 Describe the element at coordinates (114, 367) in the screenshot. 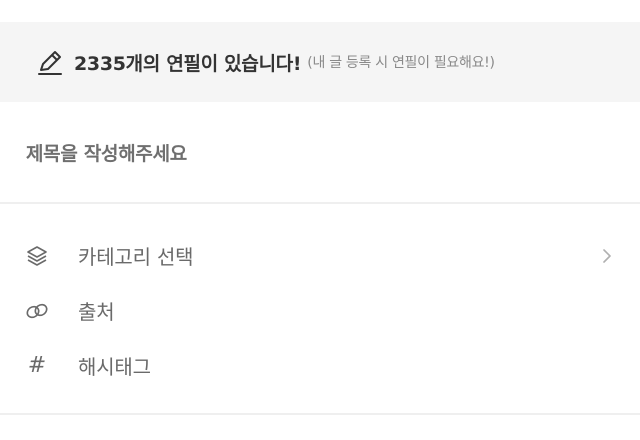

I see `hashtag-label: 해시태그` at that location.